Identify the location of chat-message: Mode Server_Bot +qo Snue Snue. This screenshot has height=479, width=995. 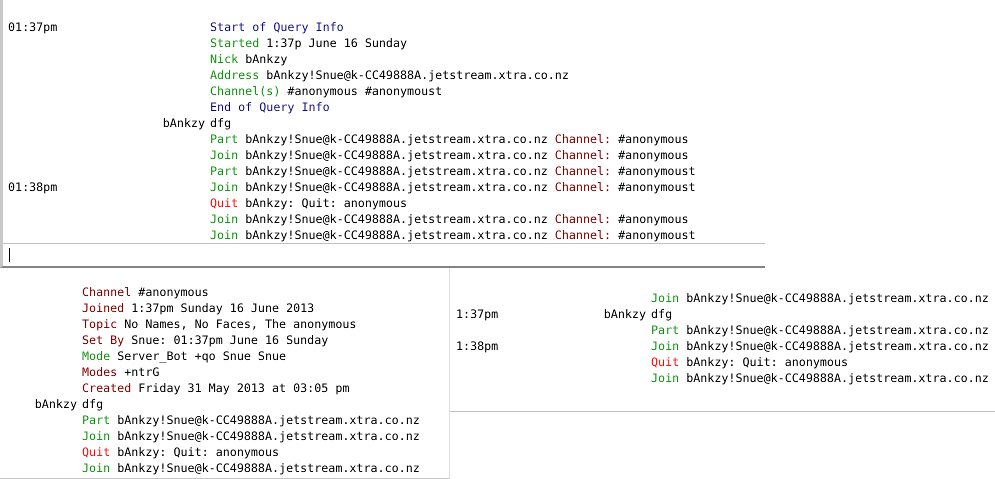
(184, 356).